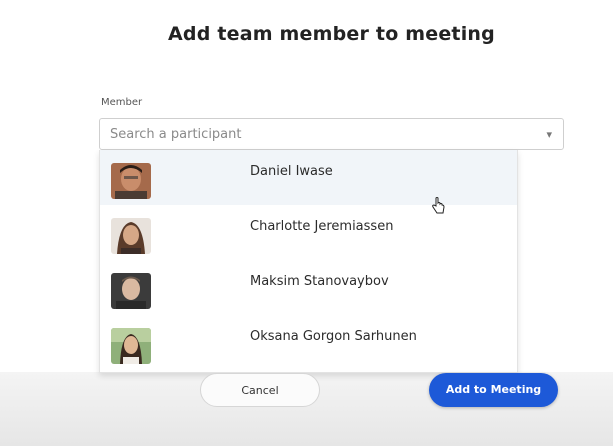  What do you see at coordinates (291, 171) in the screenshot?
I see `participant-name: Daniel Iwase` at bounding box center [291, 171].